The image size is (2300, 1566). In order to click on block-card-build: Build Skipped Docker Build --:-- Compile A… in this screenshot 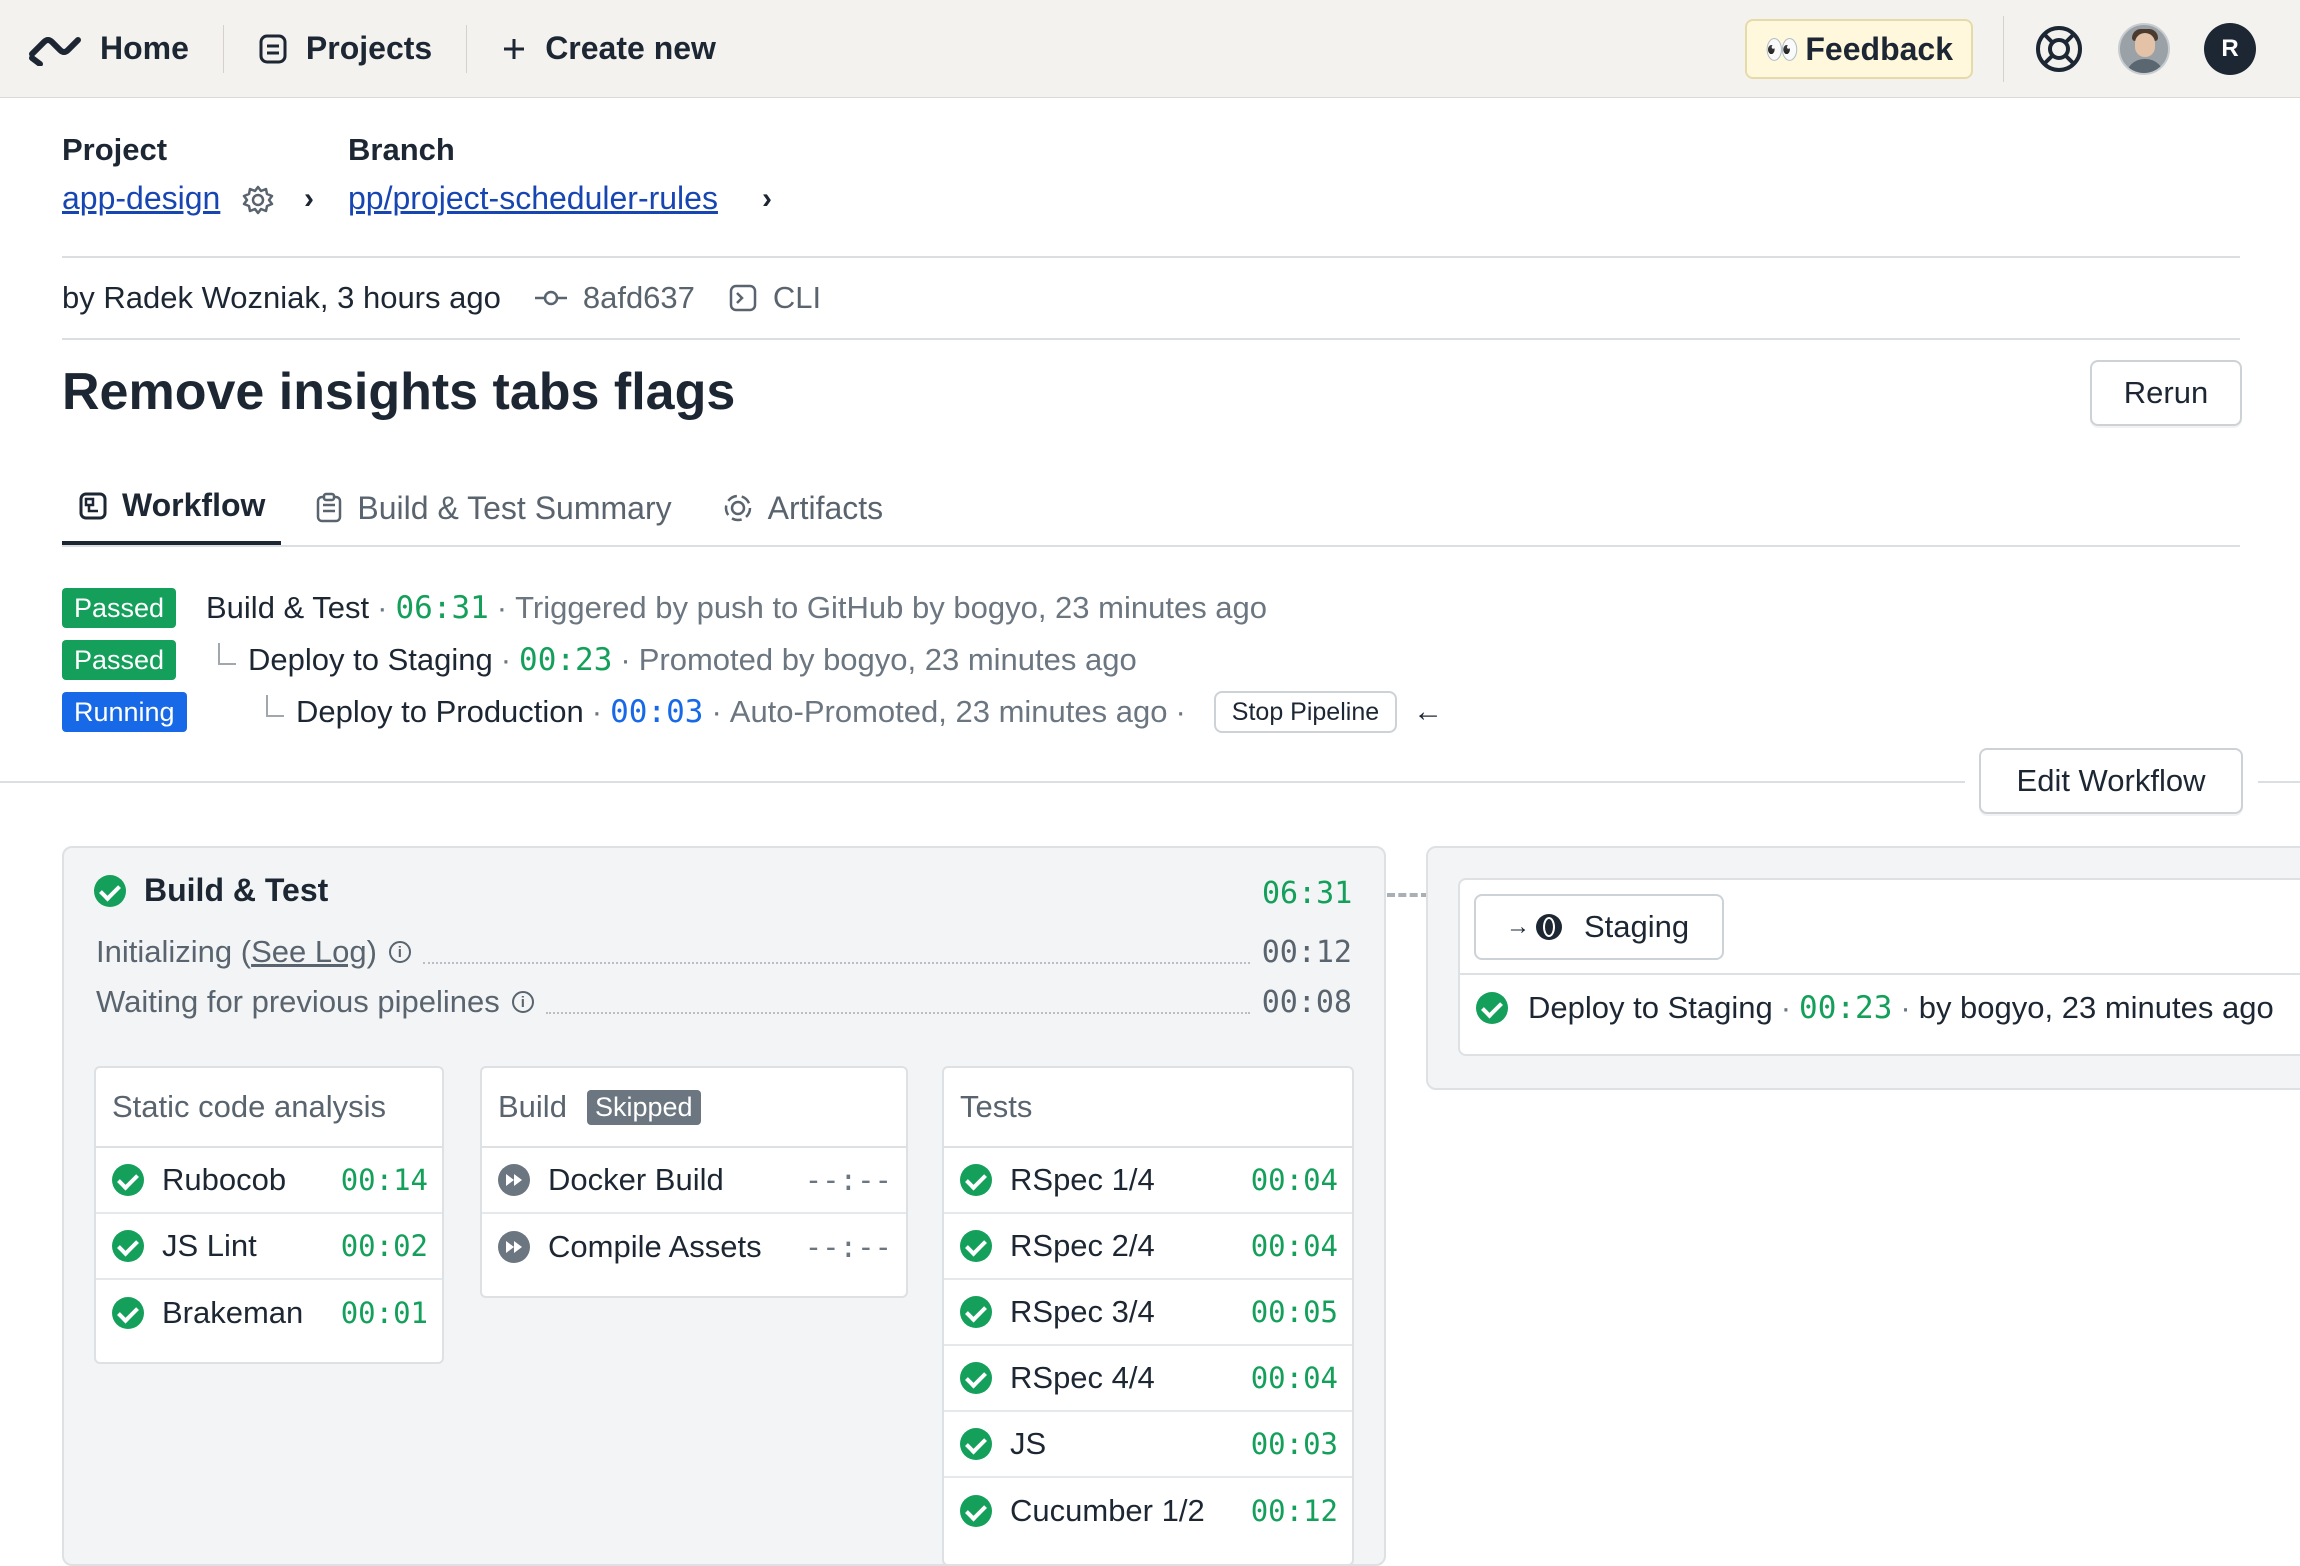, I will do `click(694, 1182)`.